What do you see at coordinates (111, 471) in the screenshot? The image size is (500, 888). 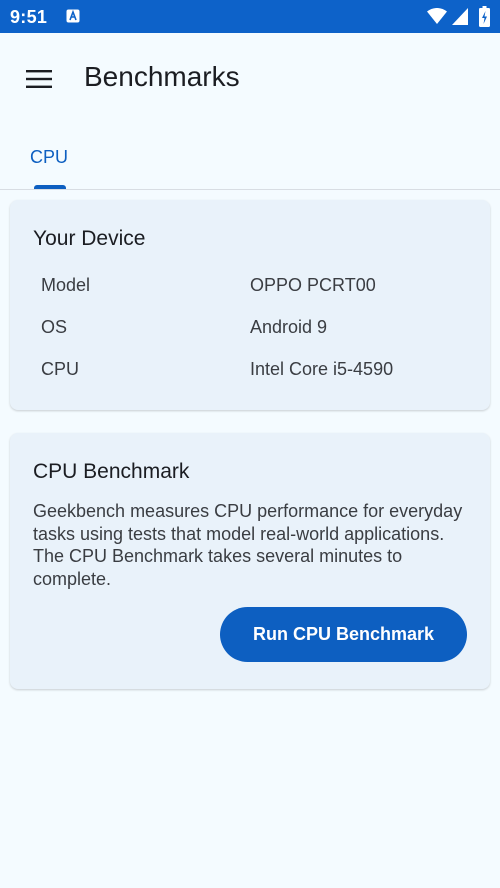 I see `benchmark-card-title: CPU Benchmark` at bounding box center [111, 471].